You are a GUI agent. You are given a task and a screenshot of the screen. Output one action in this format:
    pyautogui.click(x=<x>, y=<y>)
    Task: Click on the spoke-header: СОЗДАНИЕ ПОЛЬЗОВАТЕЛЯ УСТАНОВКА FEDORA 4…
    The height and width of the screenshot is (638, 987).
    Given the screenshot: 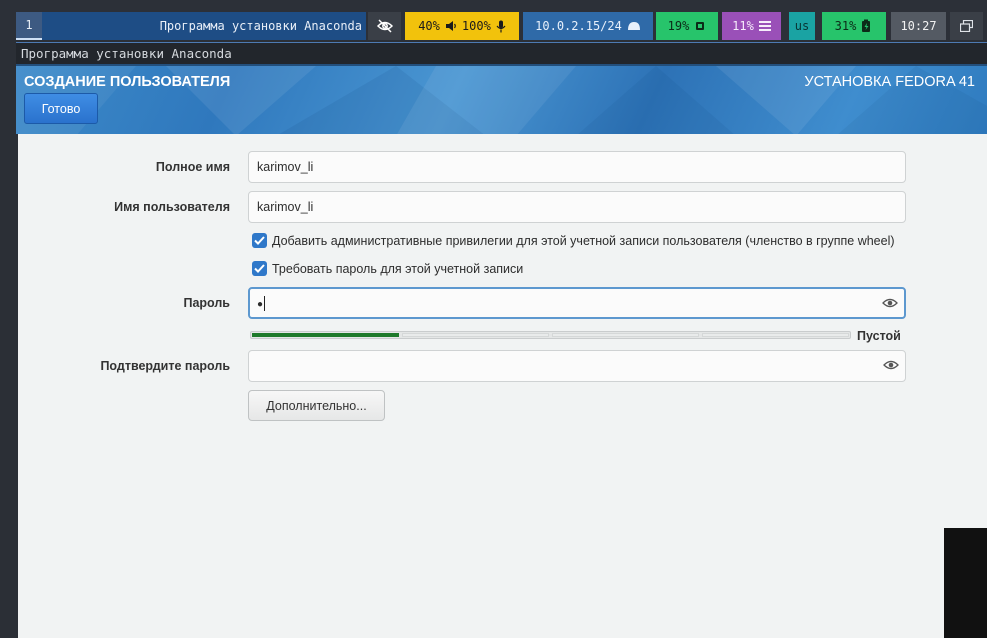 What is the action you would take?
    pyautogui.click(x=501, y=99)
    